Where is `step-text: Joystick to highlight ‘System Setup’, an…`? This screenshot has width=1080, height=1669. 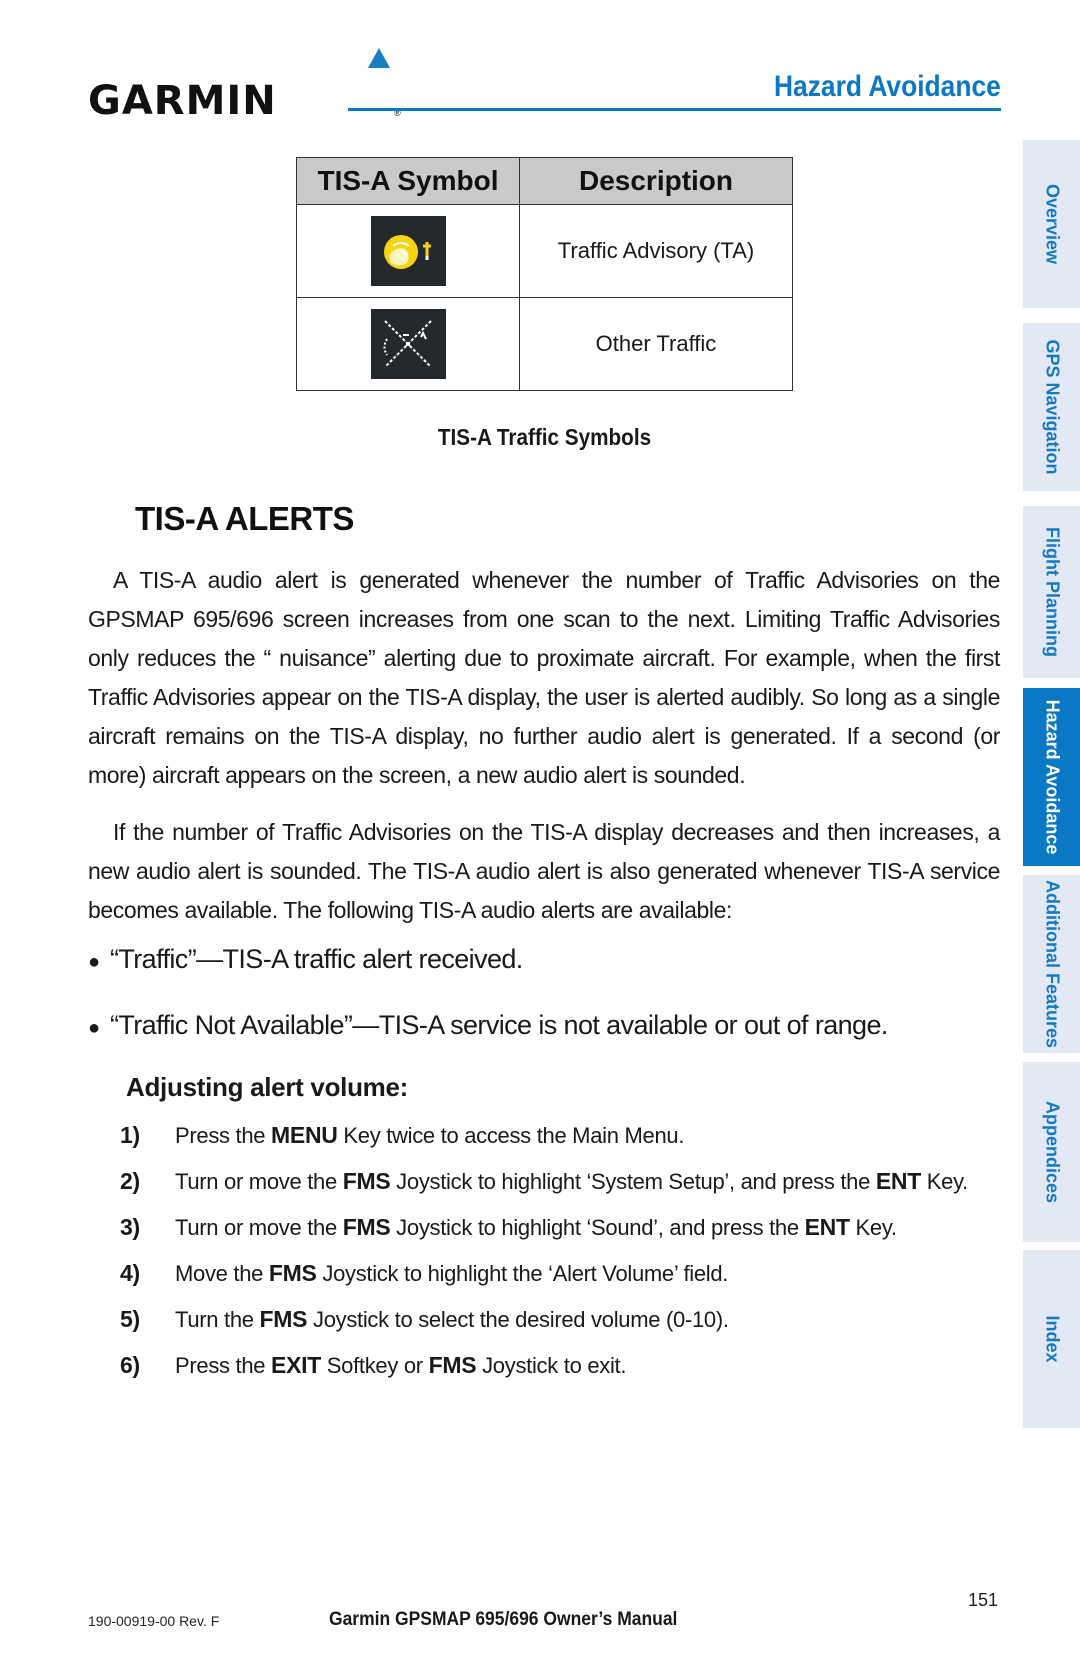
step-text: Joystick to highlight ‘System Setup’, an… is located at coordinates (633, 1181).